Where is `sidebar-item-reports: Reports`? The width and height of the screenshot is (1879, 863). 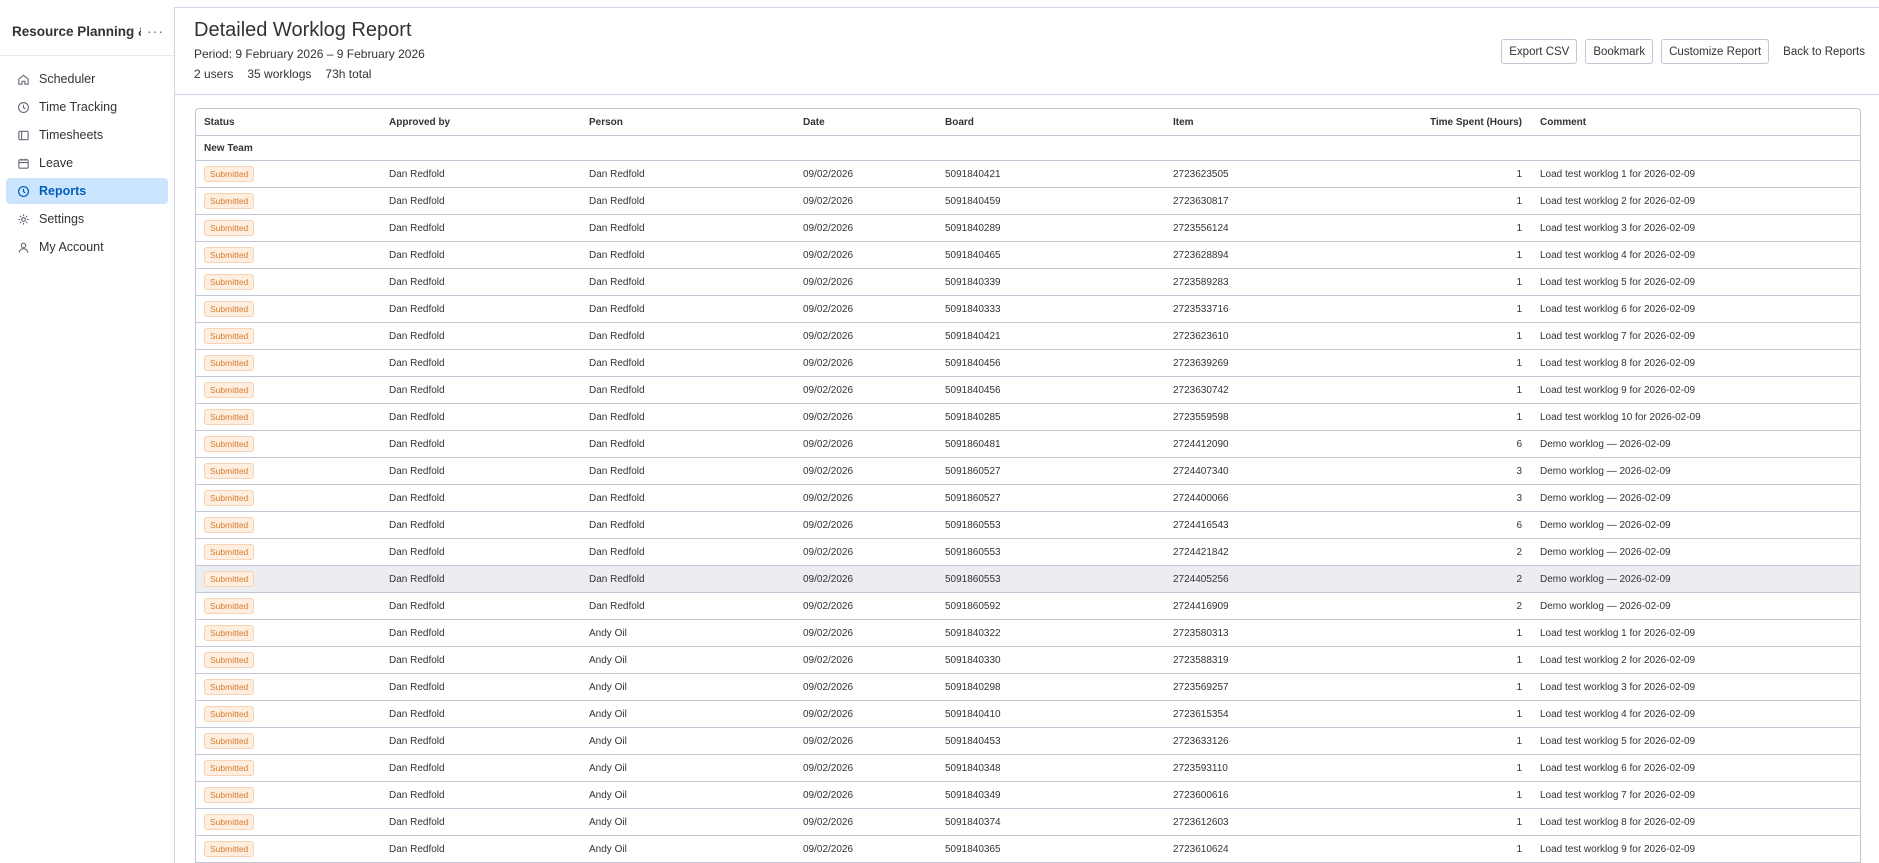 sidebar-item-reports: Reports is located at coordinates (87, 191).